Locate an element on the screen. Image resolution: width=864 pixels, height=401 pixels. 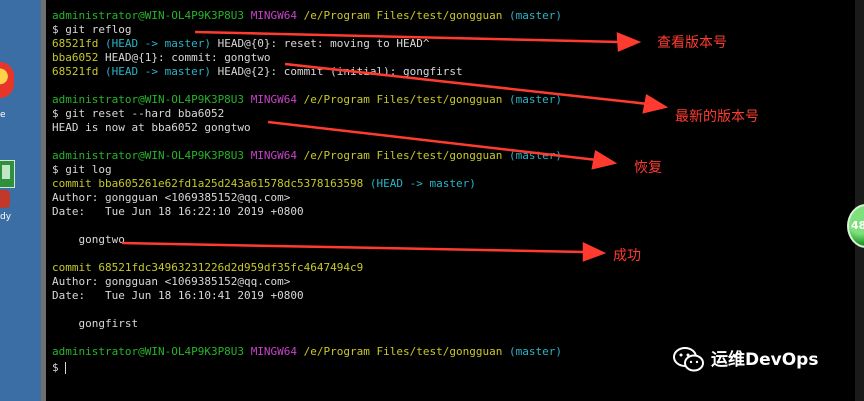
prompt-line: $ is located at coordinates (59, 368).